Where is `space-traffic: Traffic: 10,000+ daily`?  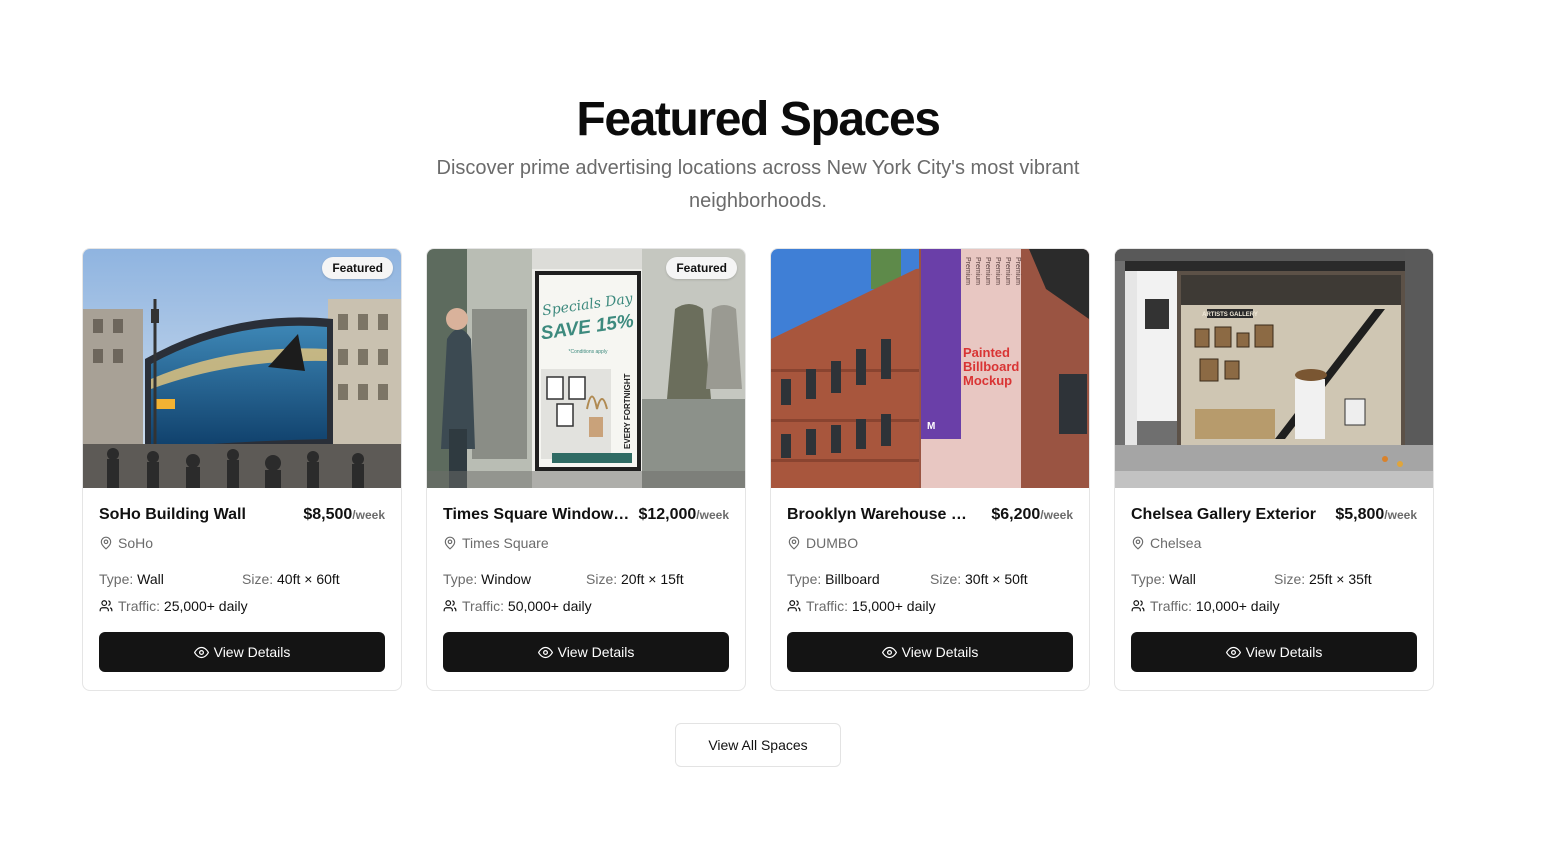 space-traffic: Traffic: 10,000+ daily is located at coordinates (1274, 606).